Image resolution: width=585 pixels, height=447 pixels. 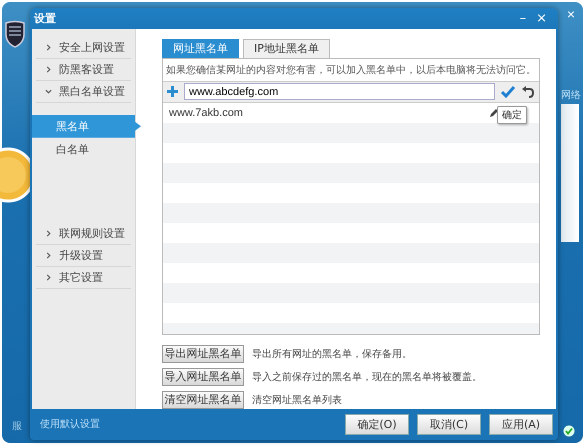 I want to click on url-entry: www.7akb.com, so click(x=329, y=112).